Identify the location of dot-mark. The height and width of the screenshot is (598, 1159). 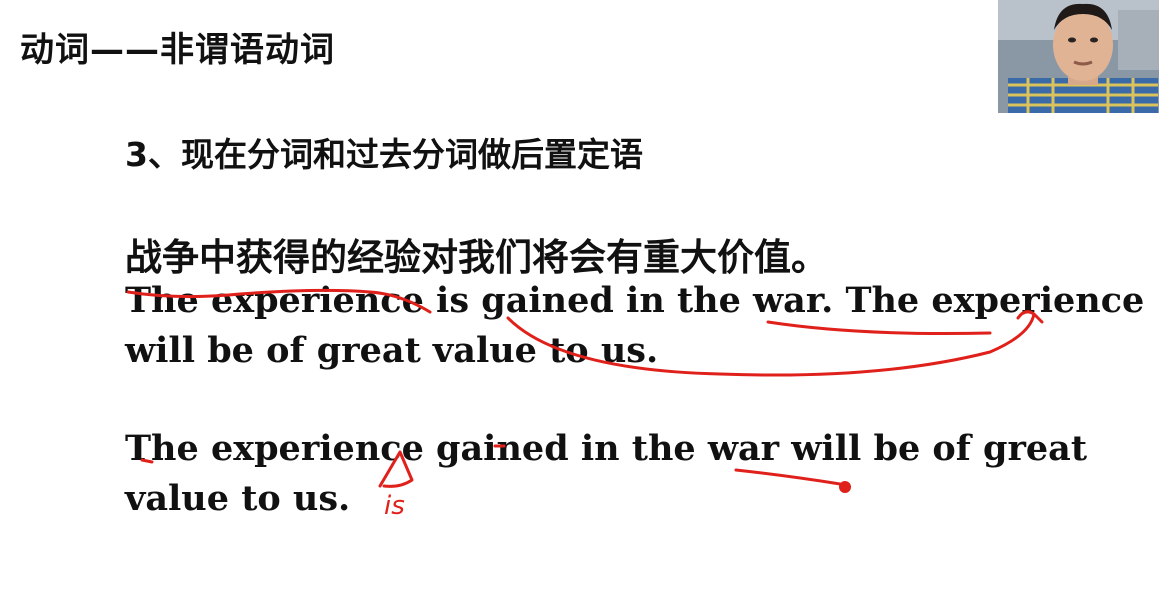
(845, 487).